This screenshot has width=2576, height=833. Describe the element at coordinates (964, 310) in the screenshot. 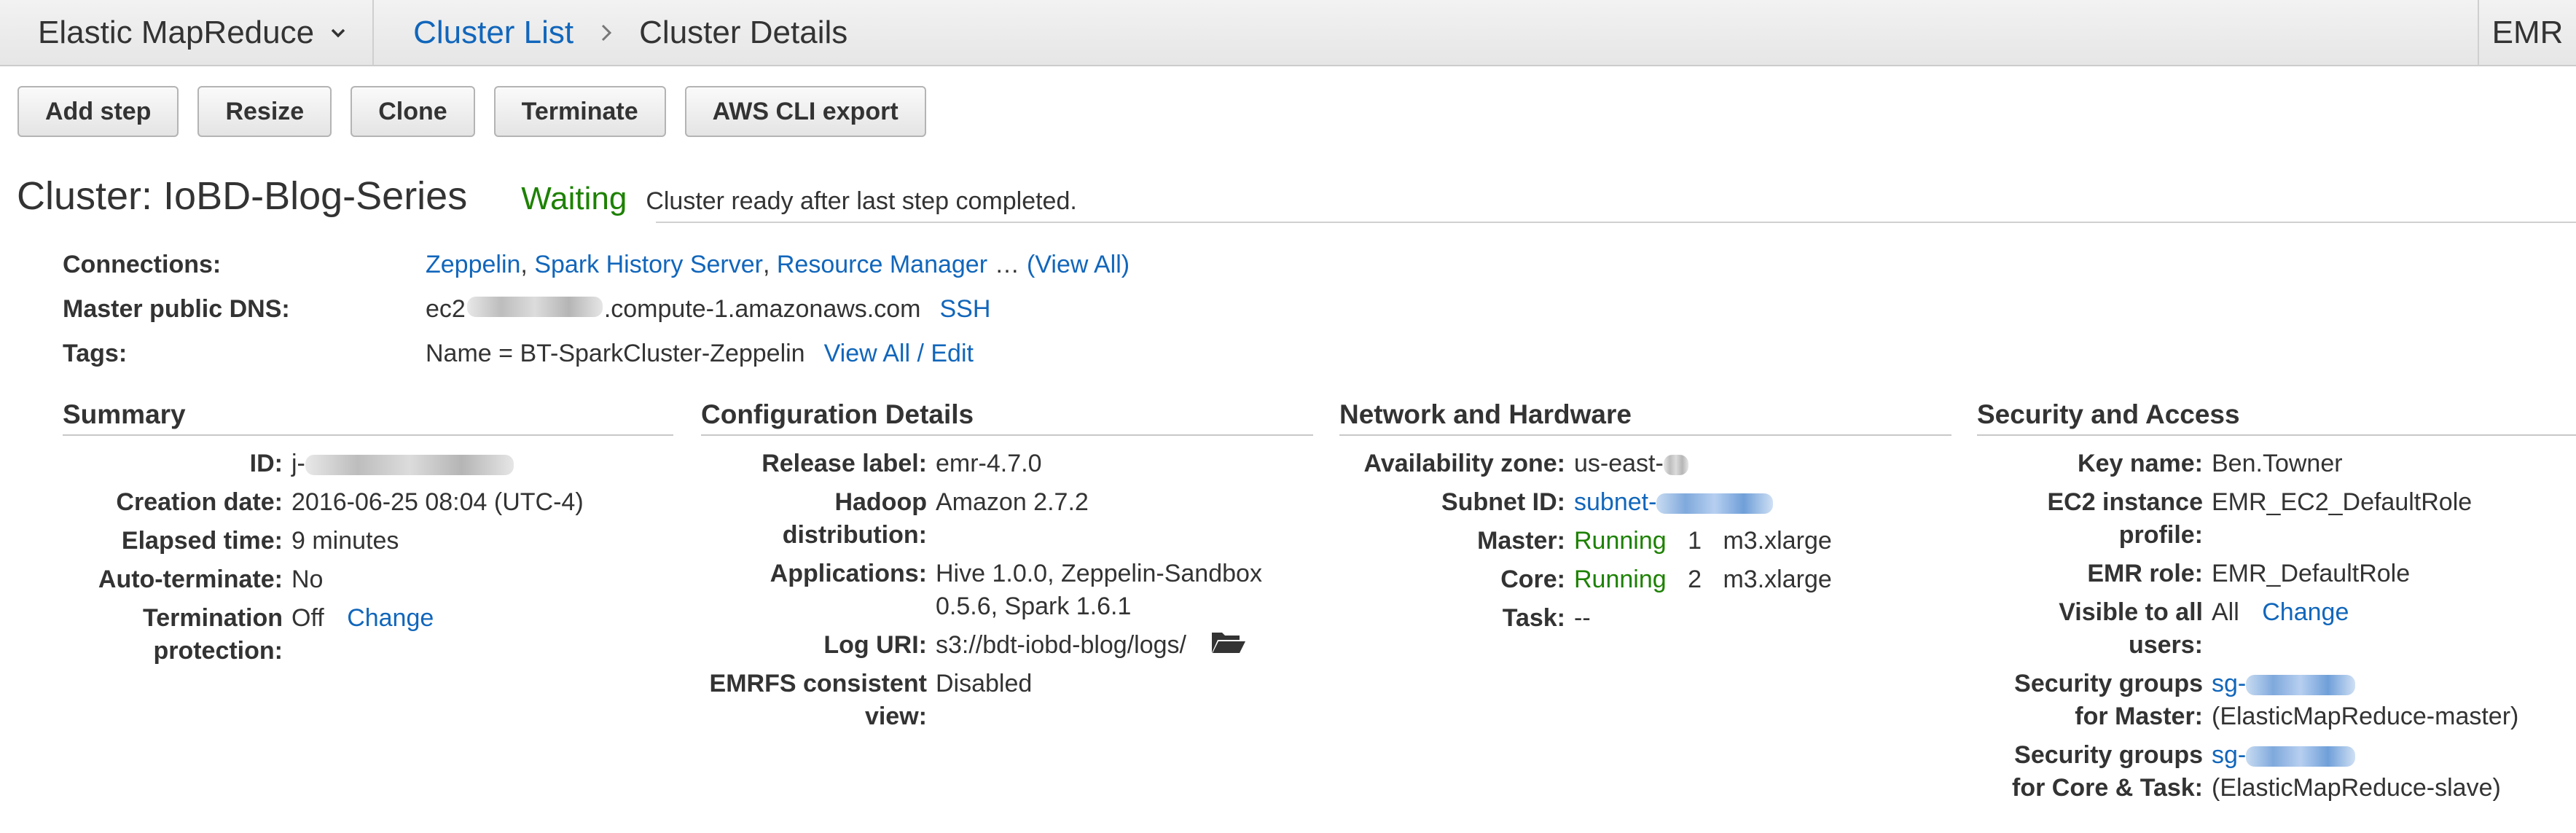

I see `ssh-link: SSH` at that location.